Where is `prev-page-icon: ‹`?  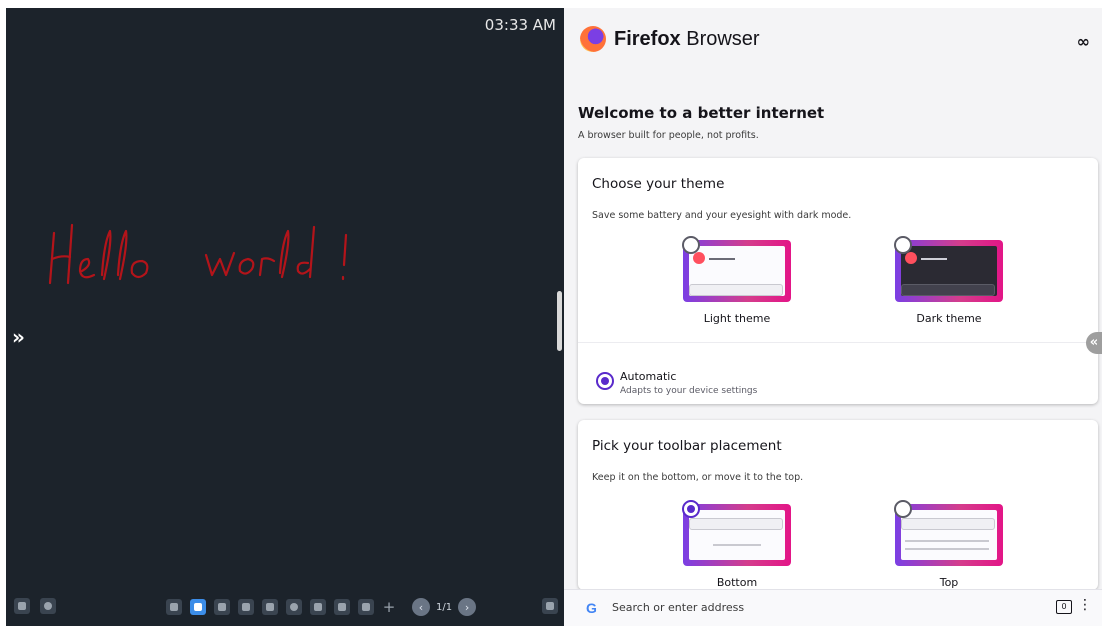 prev-page-icon: ‹ is located at coordinates (421, 607).